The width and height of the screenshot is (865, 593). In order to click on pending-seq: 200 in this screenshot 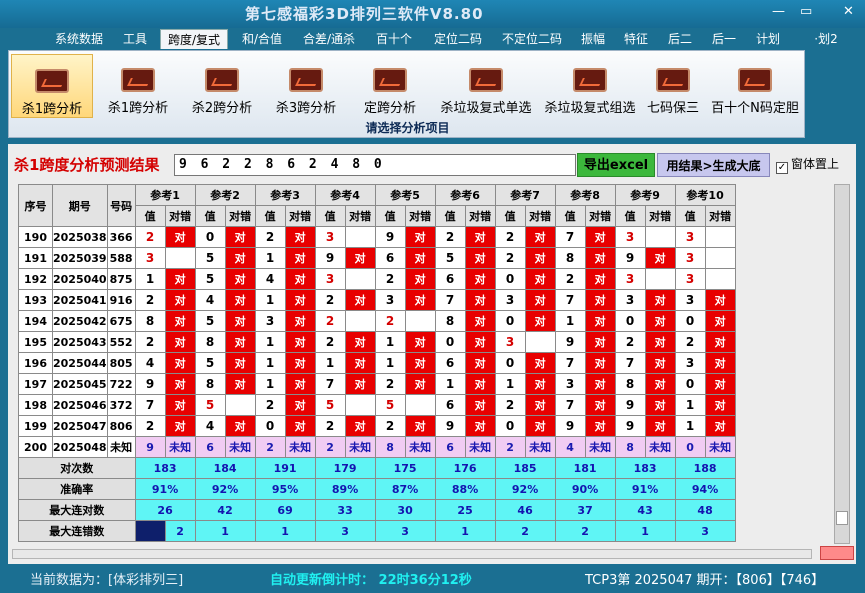, I will do `click(35, 447)`.